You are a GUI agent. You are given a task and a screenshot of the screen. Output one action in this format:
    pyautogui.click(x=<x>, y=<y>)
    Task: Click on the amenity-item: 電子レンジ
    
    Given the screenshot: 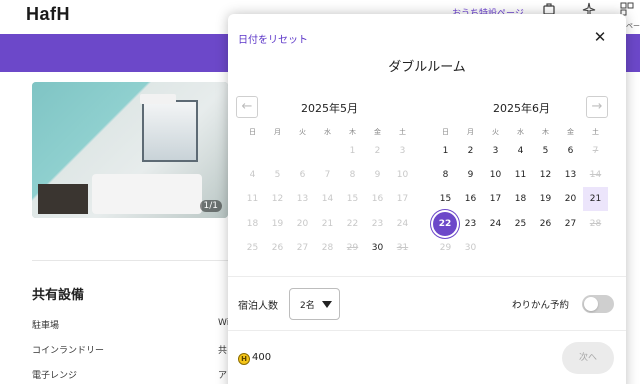 What is the action you would take?
    pyautogui.click(x=55, y=376)
    